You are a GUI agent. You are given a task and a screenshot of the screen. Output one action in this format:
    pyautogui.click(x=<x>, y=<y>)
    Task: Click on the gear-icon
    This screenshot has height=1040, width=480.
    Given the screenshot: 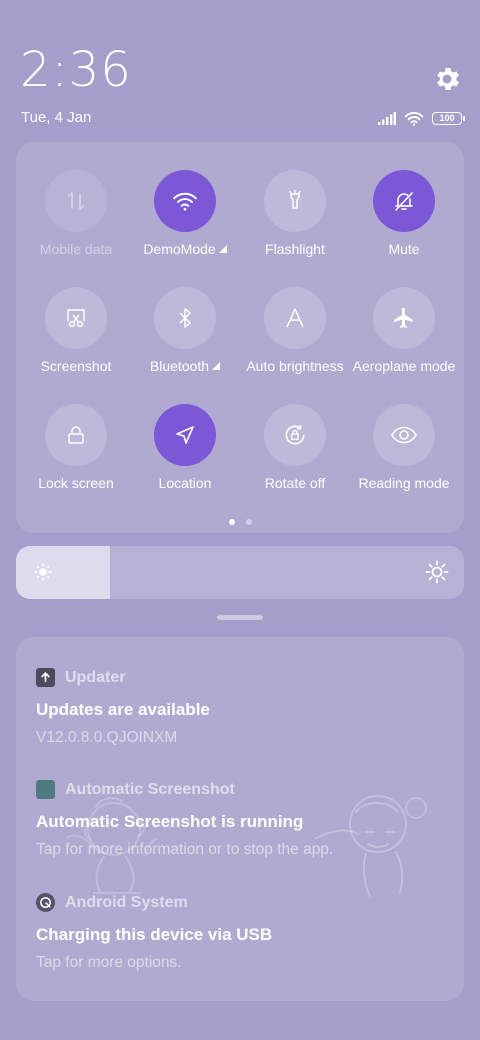 What is the action you would take?
    pyautogui.click(x=447, y=79)
    